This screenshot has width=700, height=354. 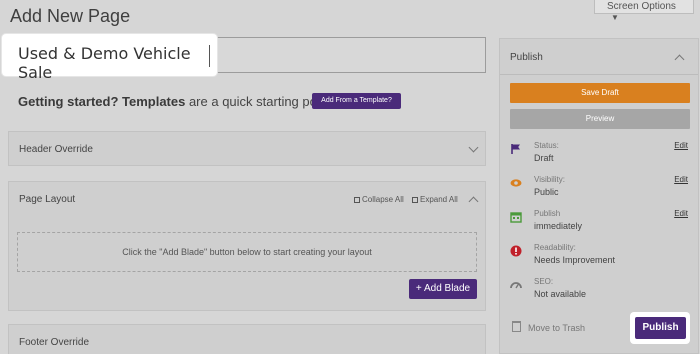 What do you see at coordinates (546, 192) in the screenshot?
I see `visibility-value: Public` at bounding box center [546, 192].